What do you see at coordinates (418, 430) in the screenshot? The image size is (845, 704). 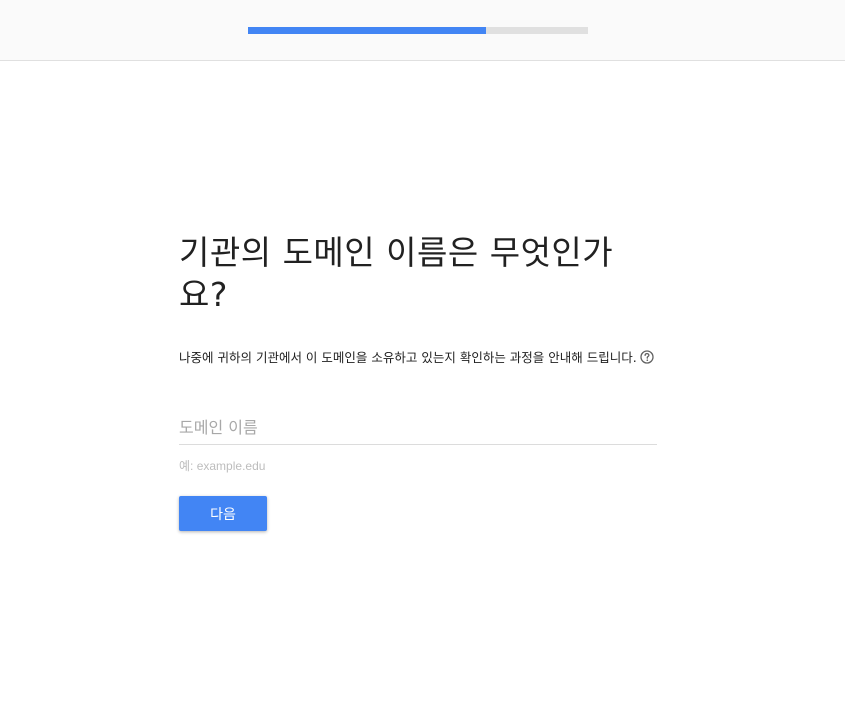 I see `domain-name-input` at bounding box center [418, 430].